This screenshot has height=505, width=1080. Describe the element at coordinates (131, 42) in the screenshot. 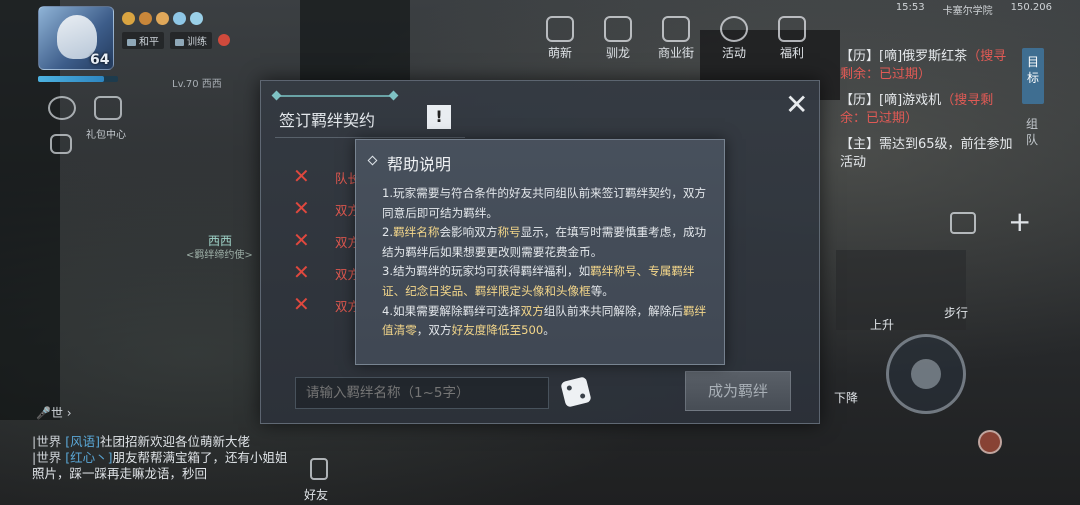

I see `peace-icon` at that location.